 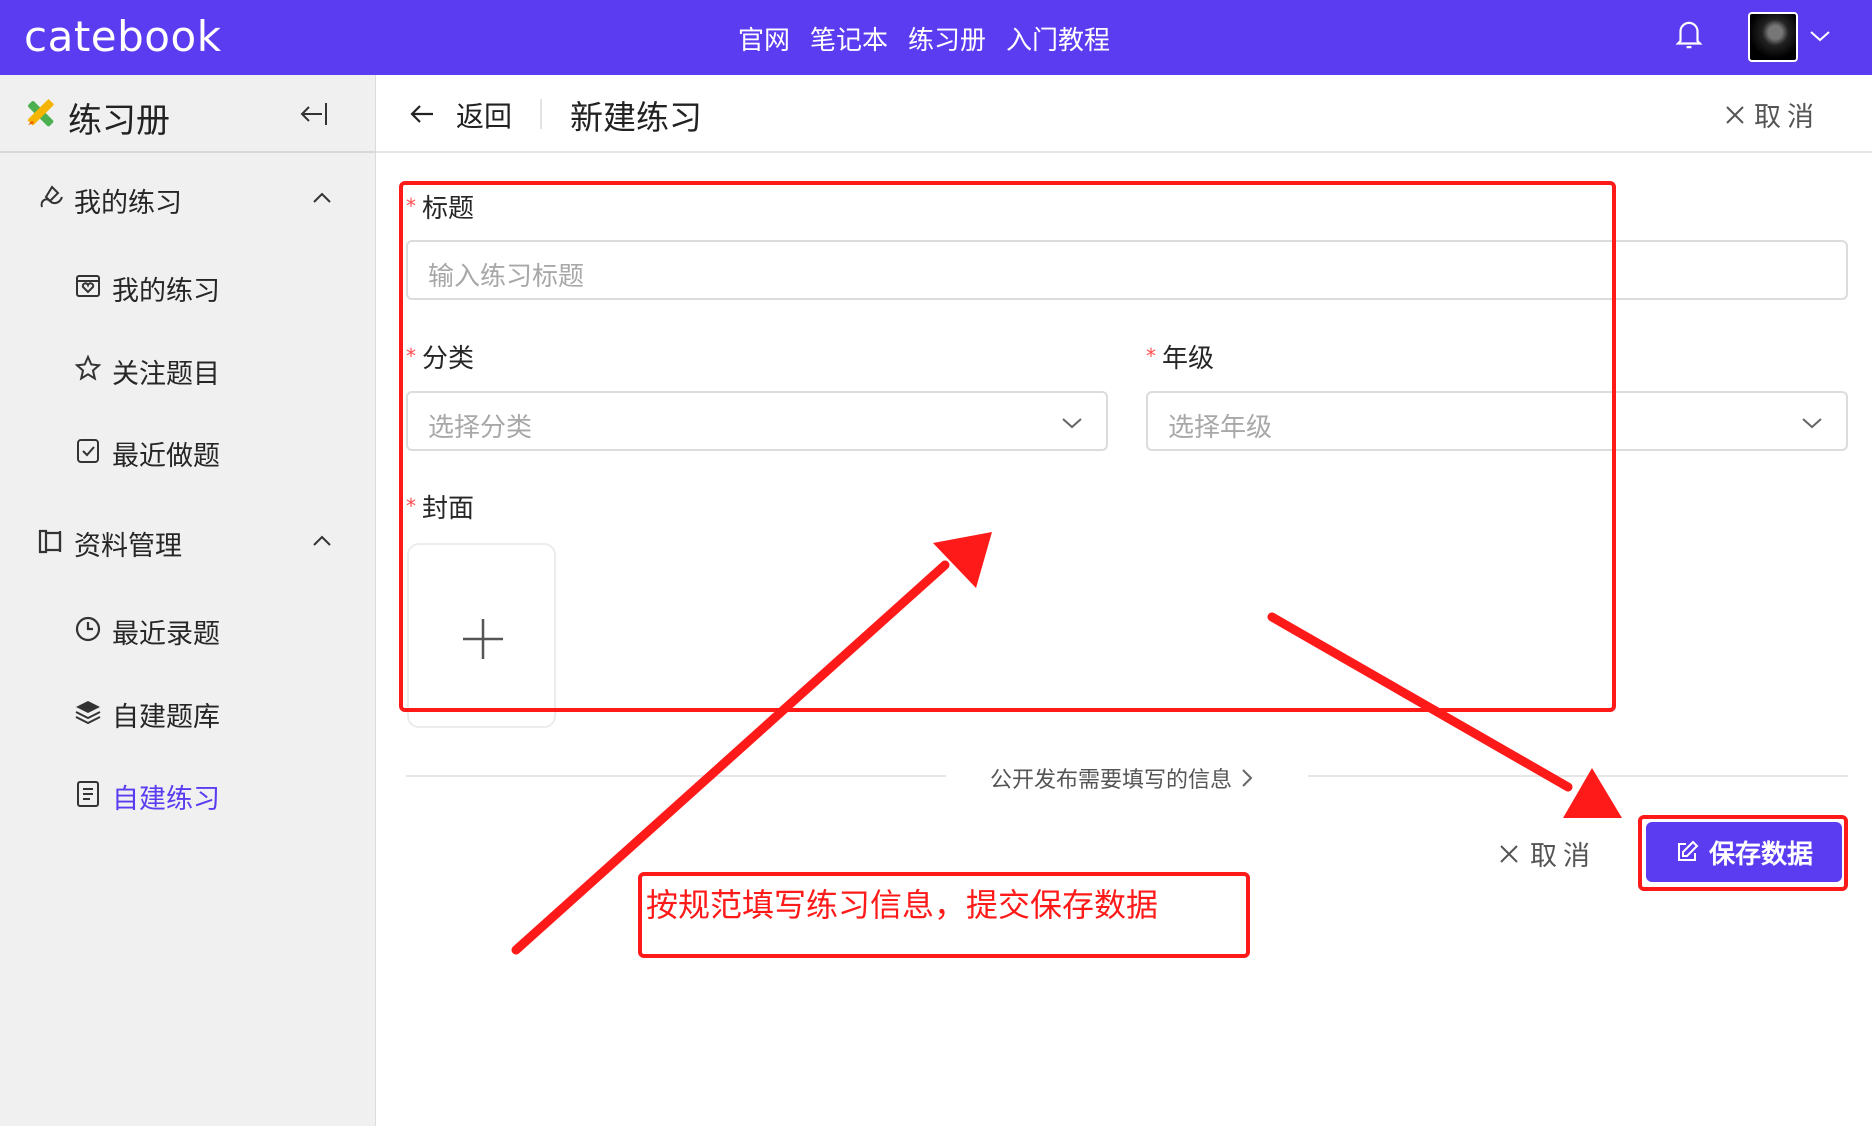 I want to click on cover-upload, so click(x=481, y=635).